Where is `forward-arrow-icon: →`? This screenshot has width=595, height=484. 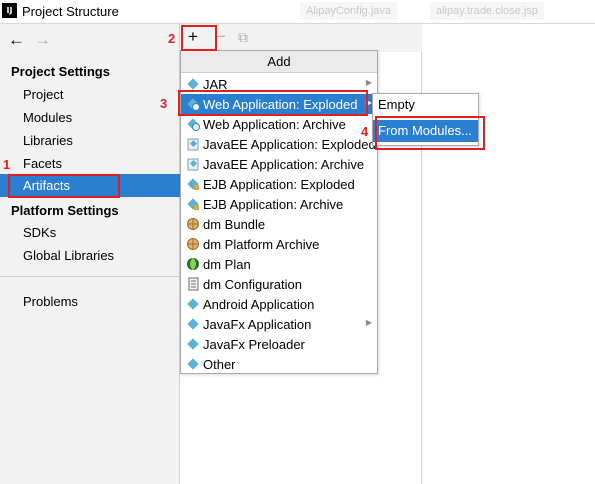
forward-arrow-icon: → is located at coordinates (42, 40).